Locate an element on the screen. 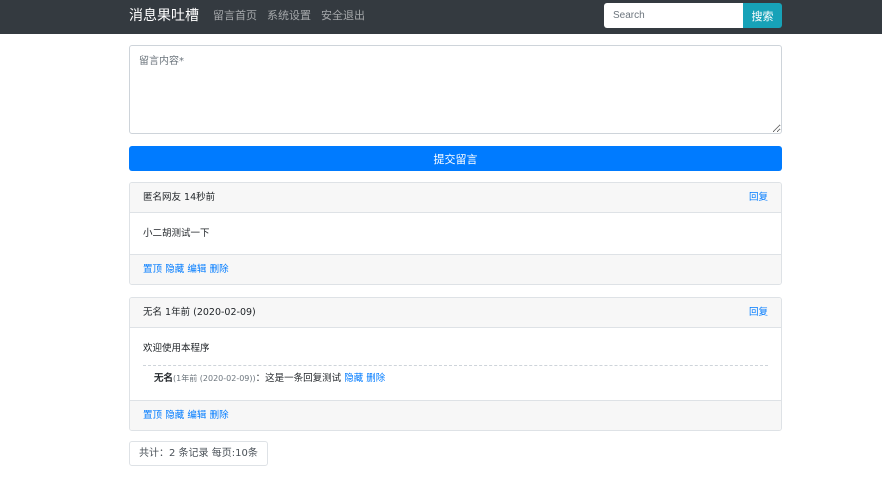 The width and height of the screenshot is (882, 487). message-card-header: 无名 1年前 (2020-02-09) 回复 is located at coordinates (455, 313).